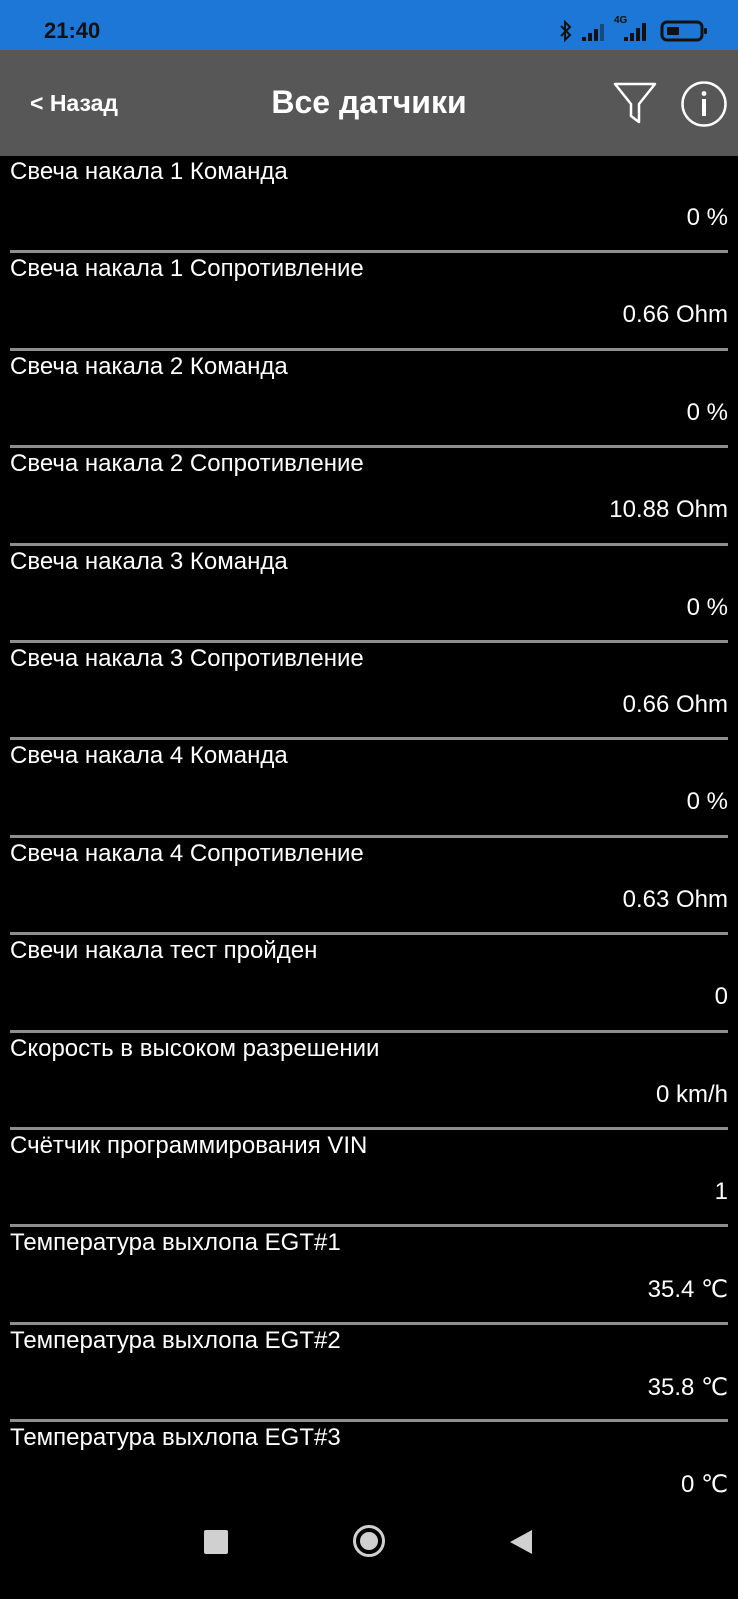 The width and height of the screenshot is (738, 1599). What do you see at coordinates (683, 31) in the screenshot?
I see `battery-icon` at bounding box center [683, 31].